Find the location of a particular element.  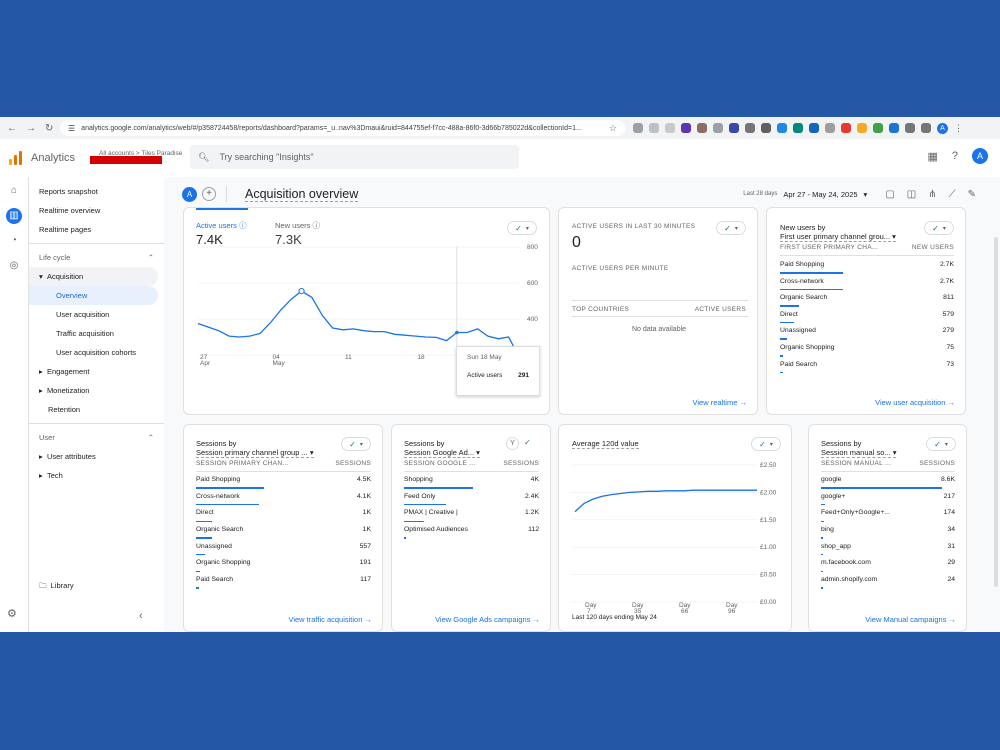

puzzle-icon is located at coordinates (926, 128).